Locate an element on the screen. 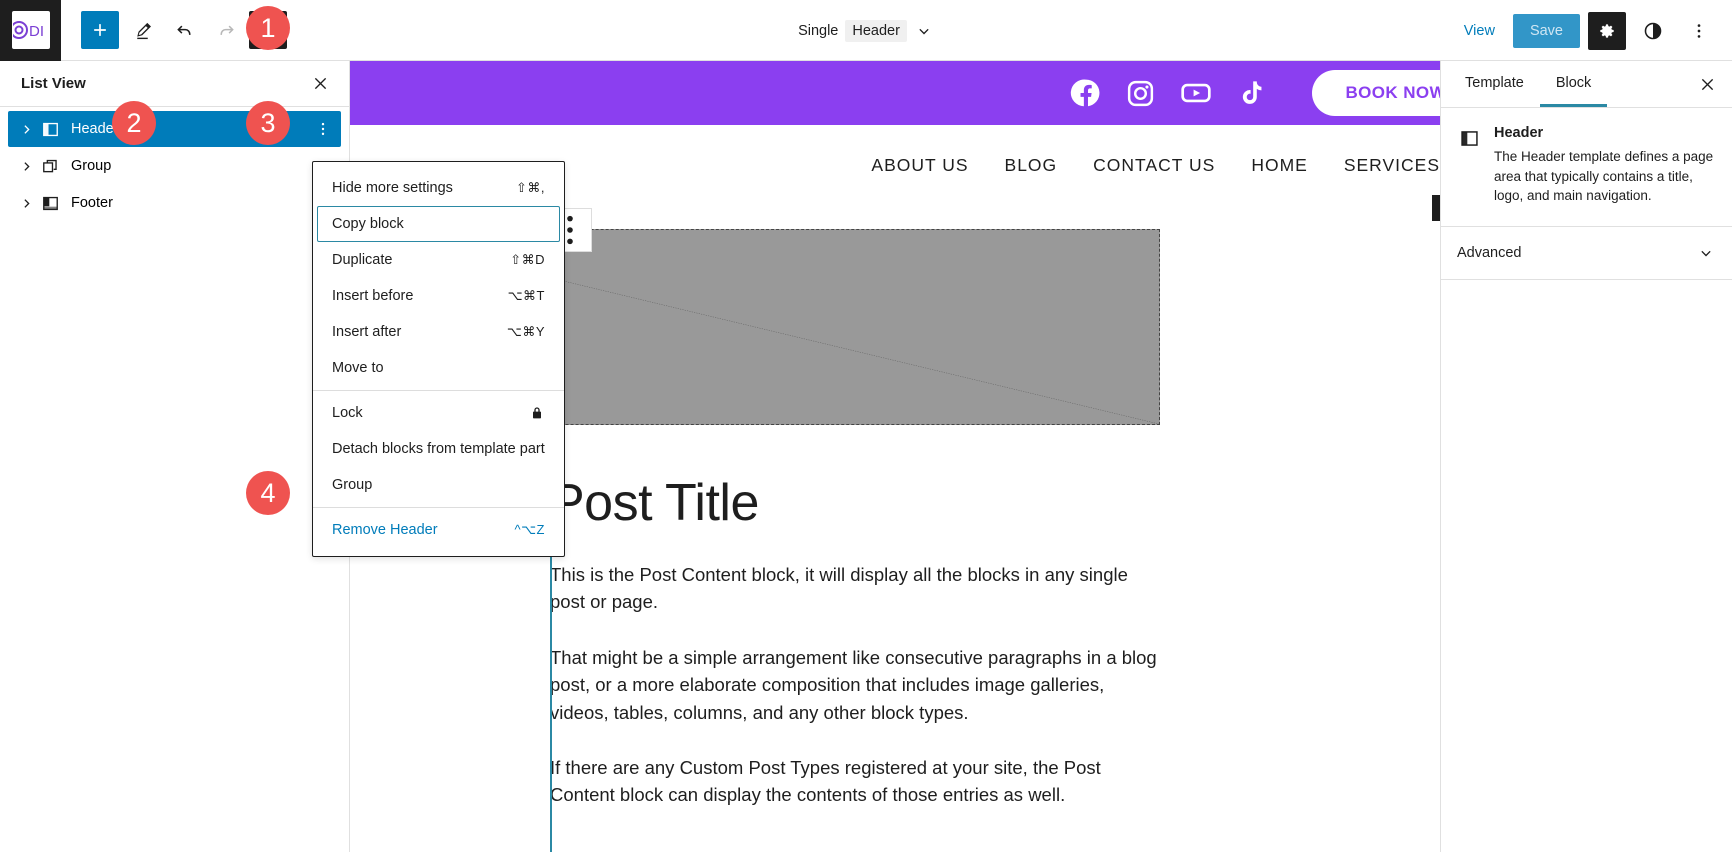 The image size is (1732, 852). undo-icon is located at coordinates (183, 30).